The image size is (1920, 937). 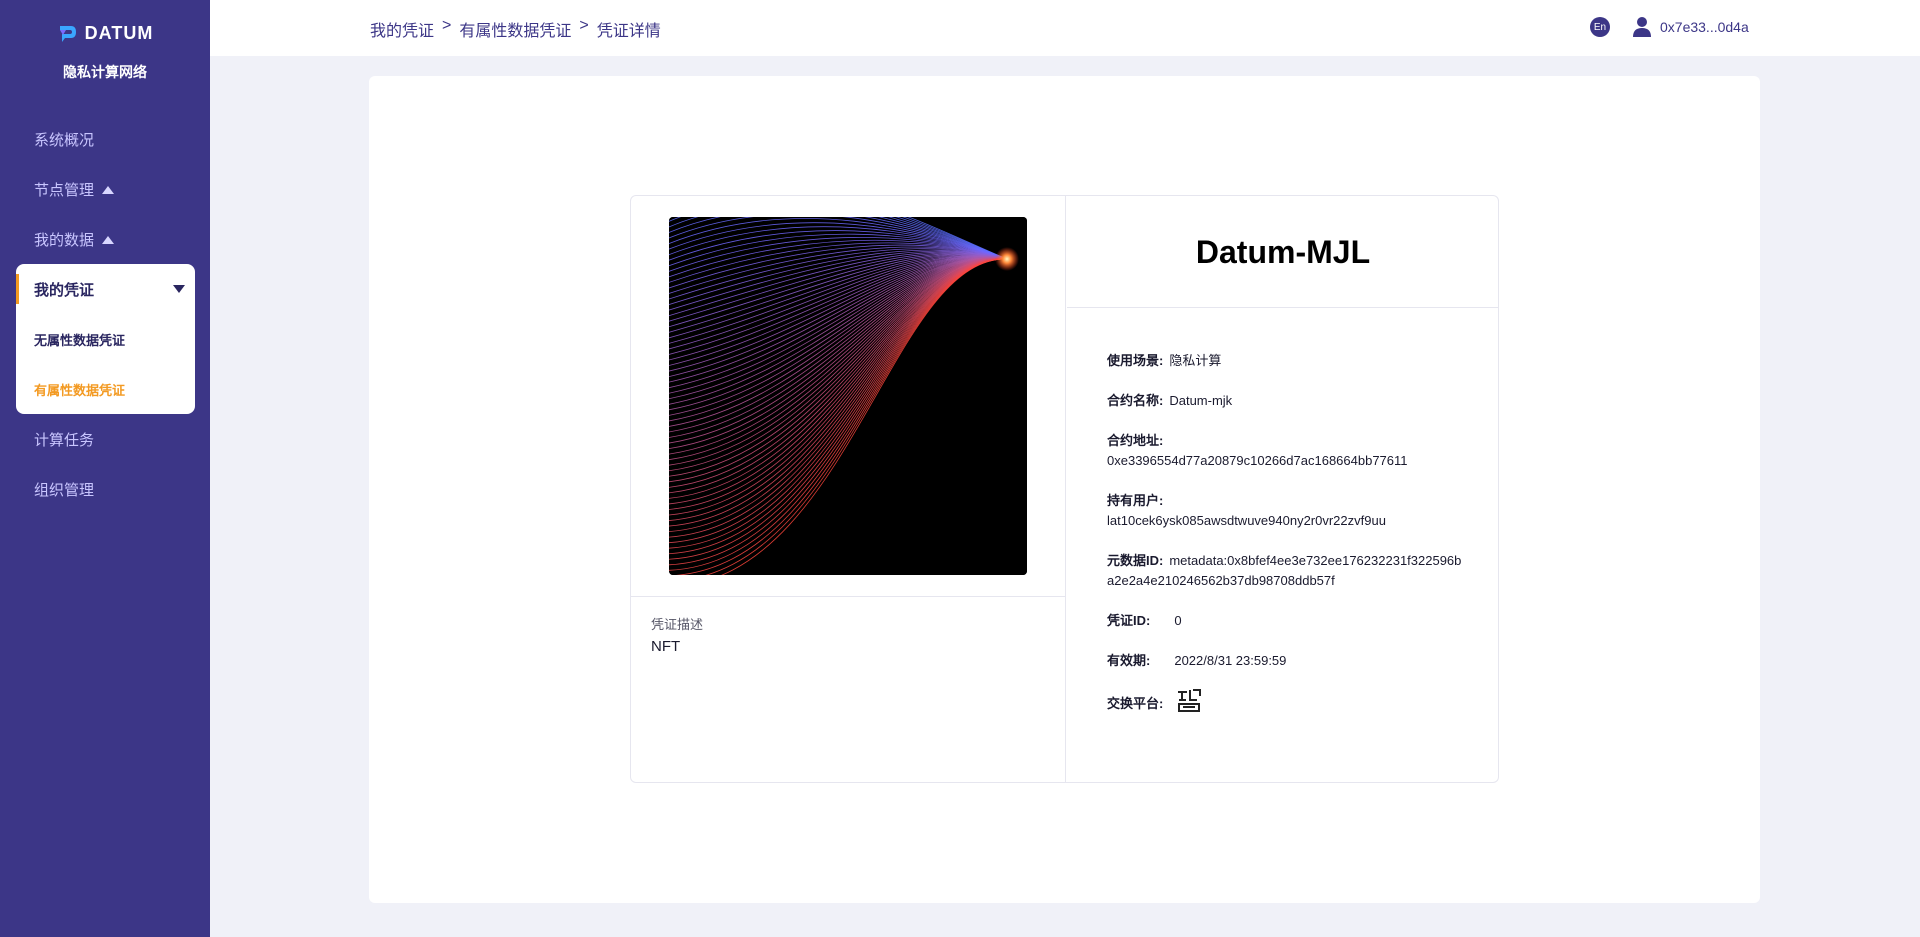 I want to click on field-value: 2022/8/31 23:59:59, so click(x=1230, y=660).